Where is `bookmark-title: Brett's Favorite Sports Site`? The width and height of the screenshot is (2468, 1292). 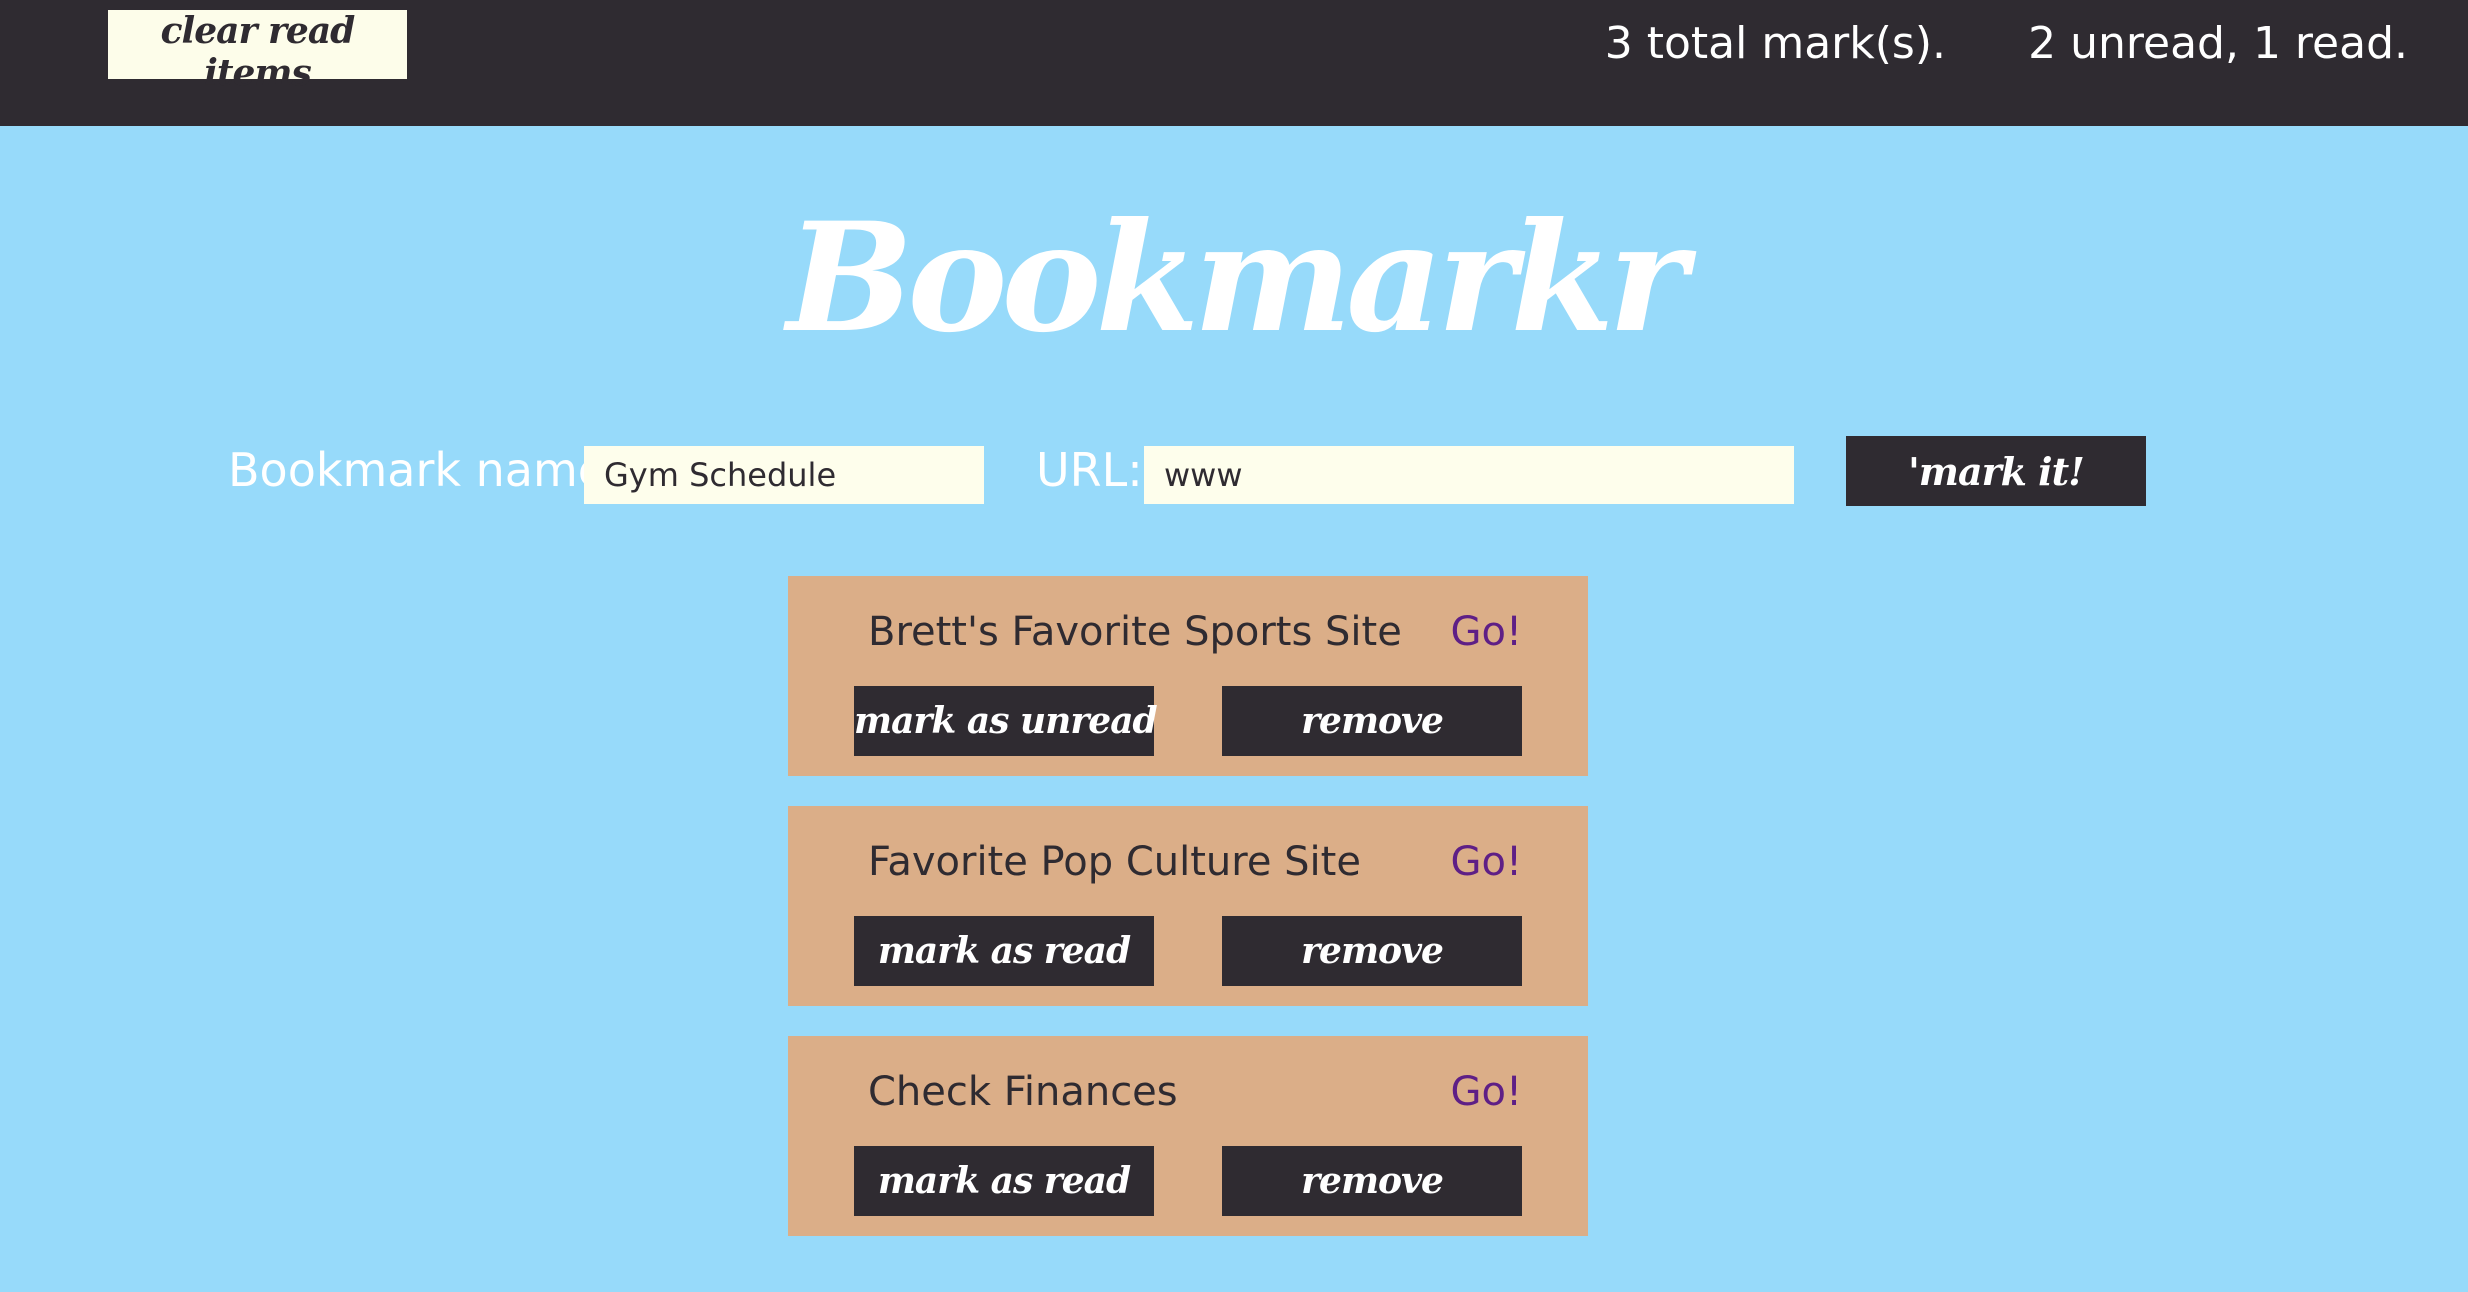 bookmark-title: Brett's Favorite Sports Site is located at coordinates (1135, 632).